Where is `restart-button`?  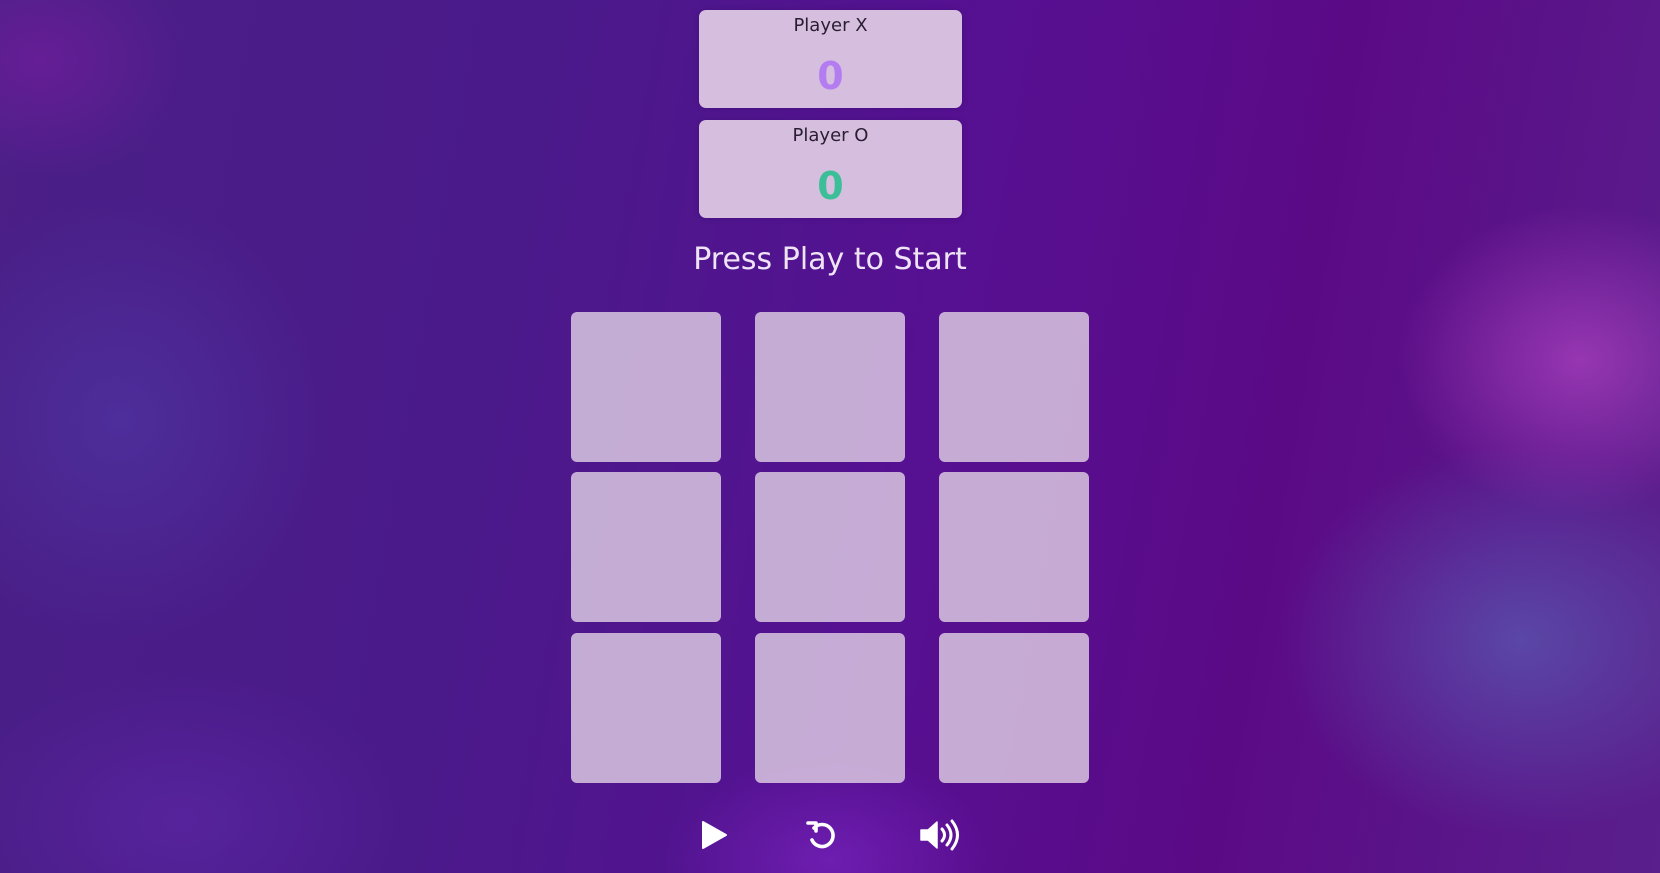
restart-button is located at coordinates (822, 835).